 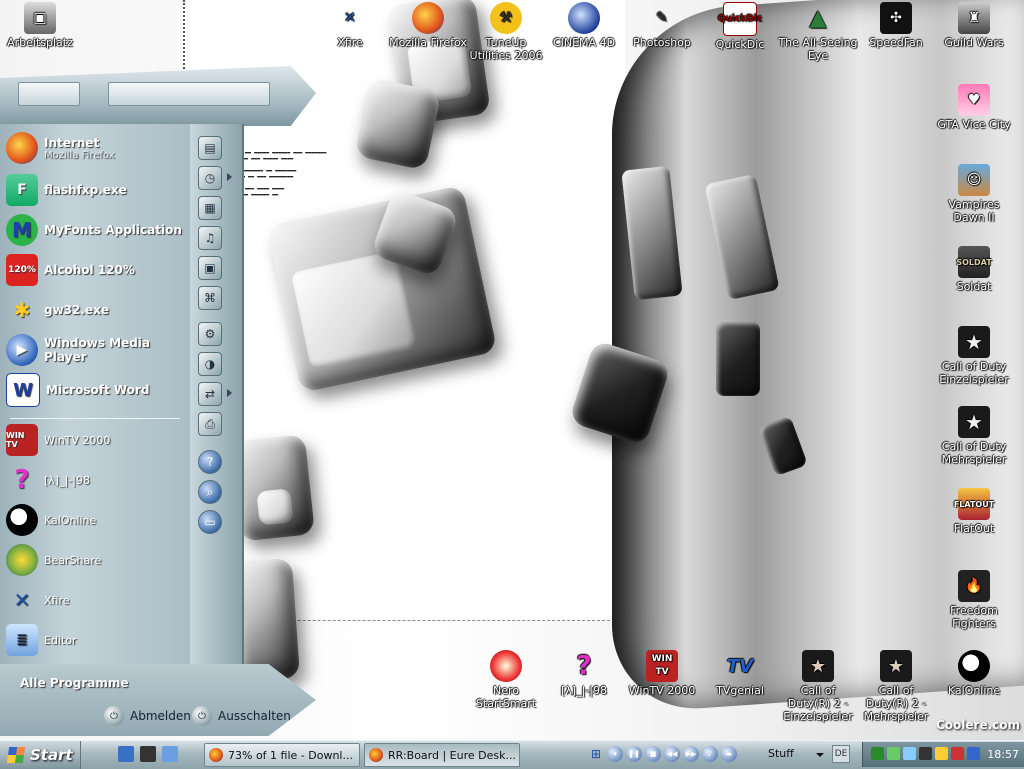 I want to click on desktop-icon-nero: Nero StartSmart, so click(x=506, y=680).